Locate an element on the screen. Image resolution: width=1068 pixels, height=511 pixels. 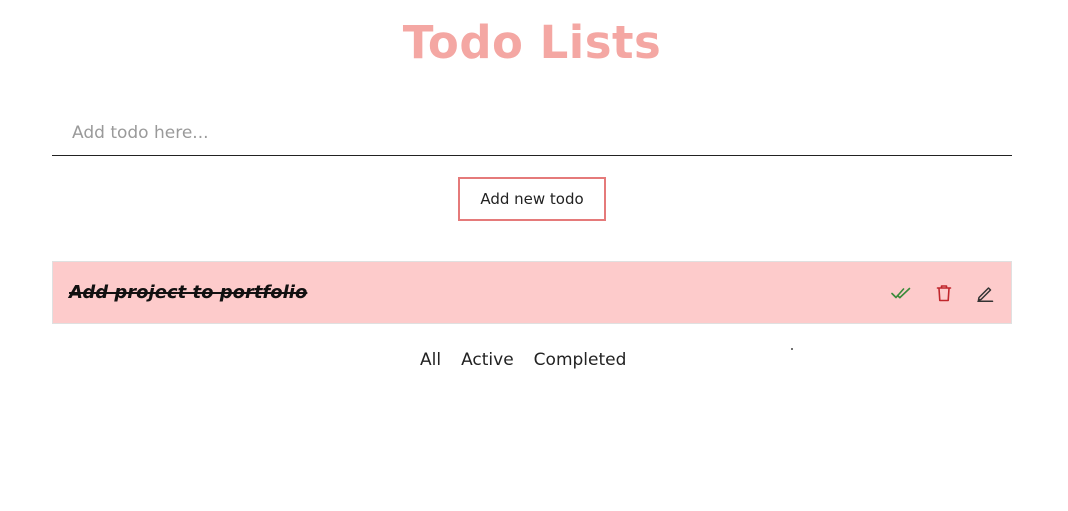
double-check-icon is located at coordinates (902, 293).